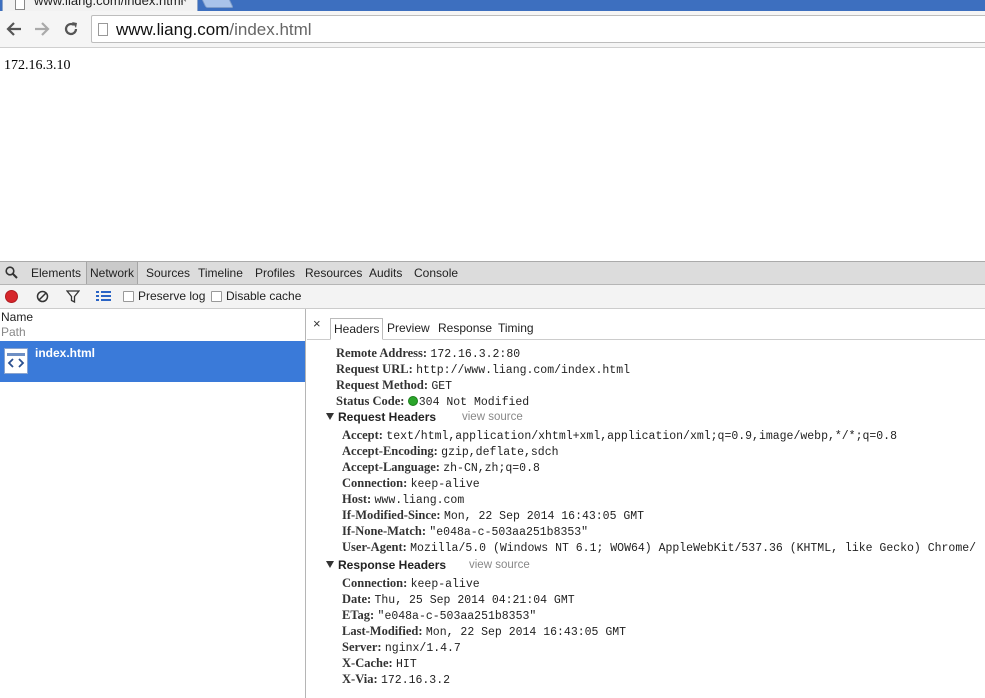  I want to click on tab-response: Response, so click(465, 329).